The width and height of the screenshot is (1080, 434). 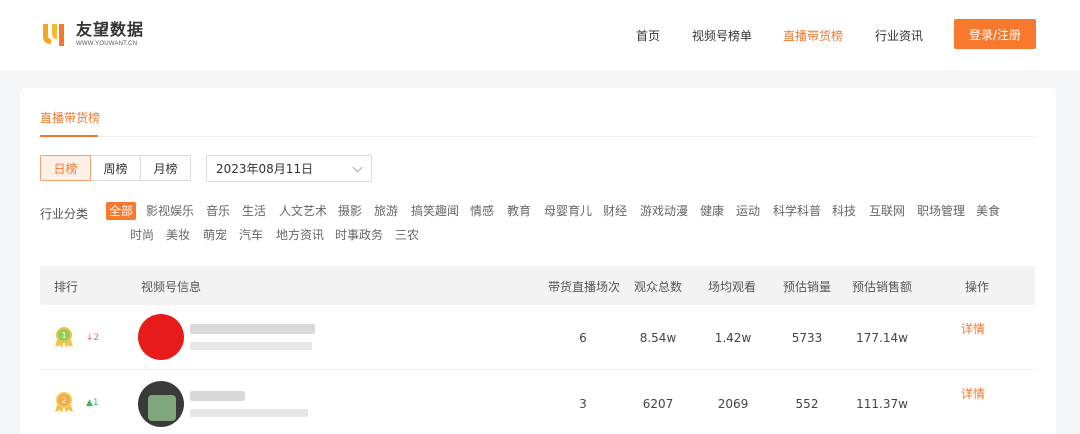 I want to click on category-item: 摄影, so click(x=350, y=211).